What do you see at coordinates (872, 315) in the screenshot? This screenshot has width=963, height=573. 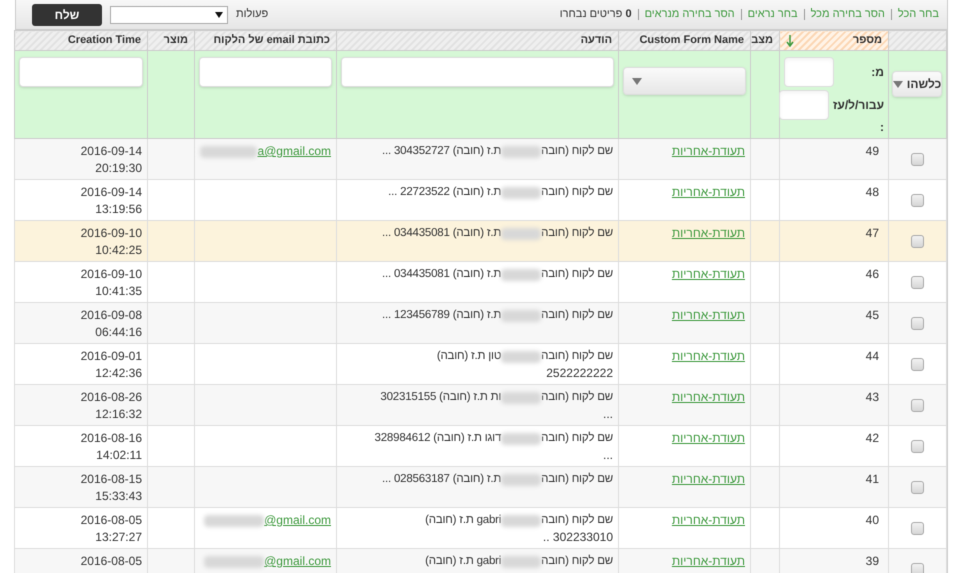 I see `row-number: 45` at bounding box center [872, 315].